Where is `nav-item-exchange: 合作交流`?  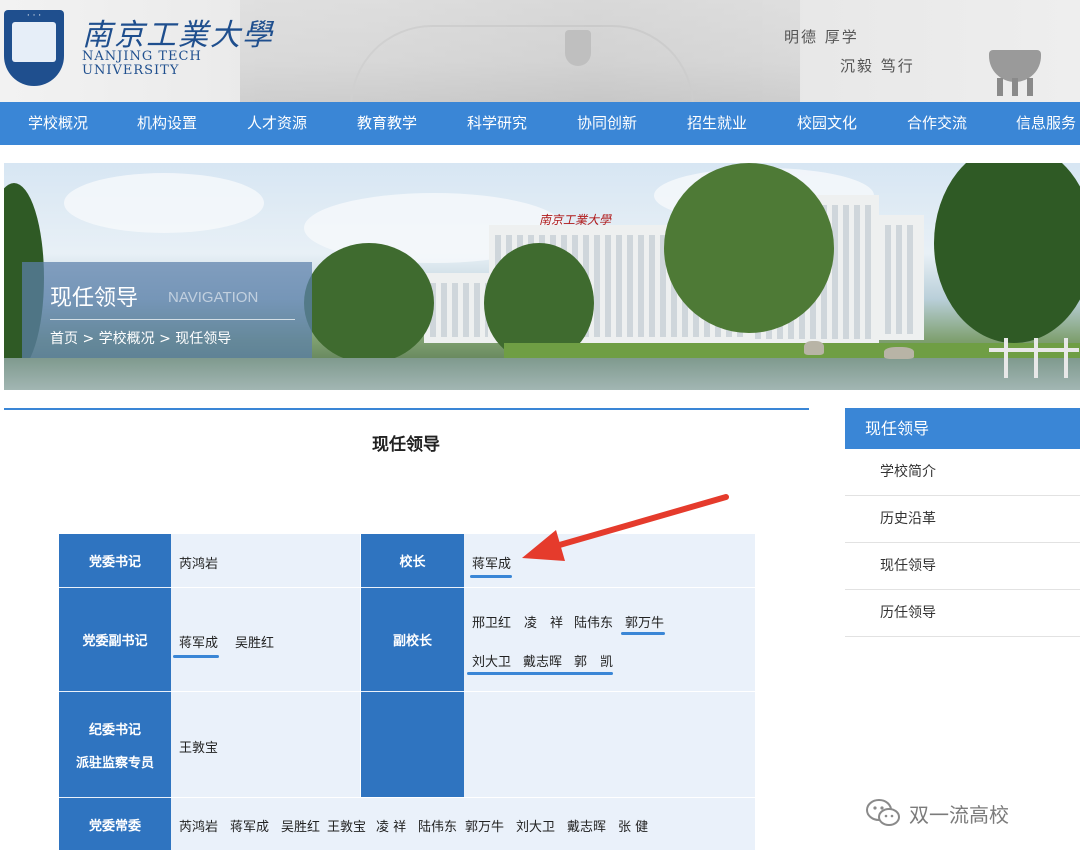 nav-item-exchange: 合作交流 is located at coordinates (937, 123).